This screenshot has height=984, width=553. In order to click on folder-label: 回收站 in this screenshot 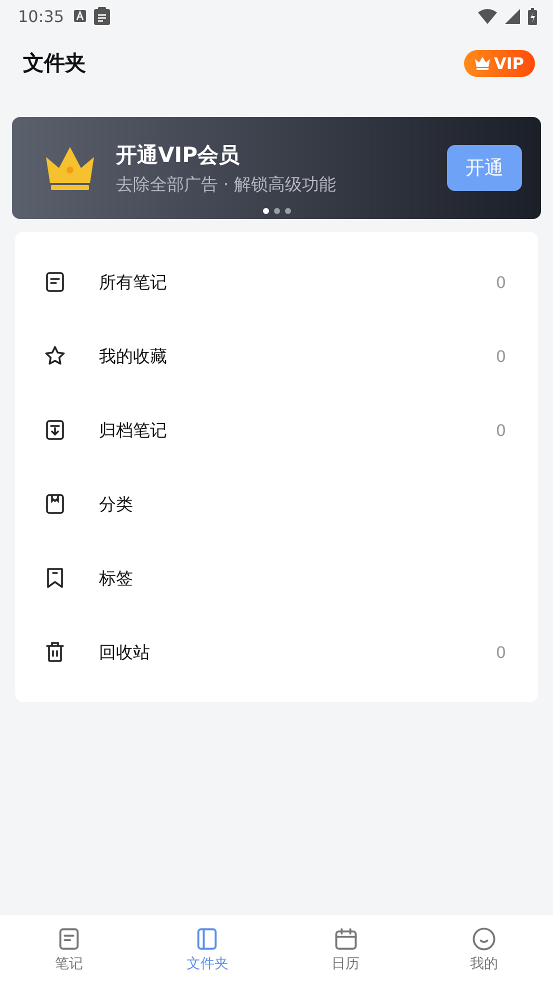, I will do `click(125, 653)`.